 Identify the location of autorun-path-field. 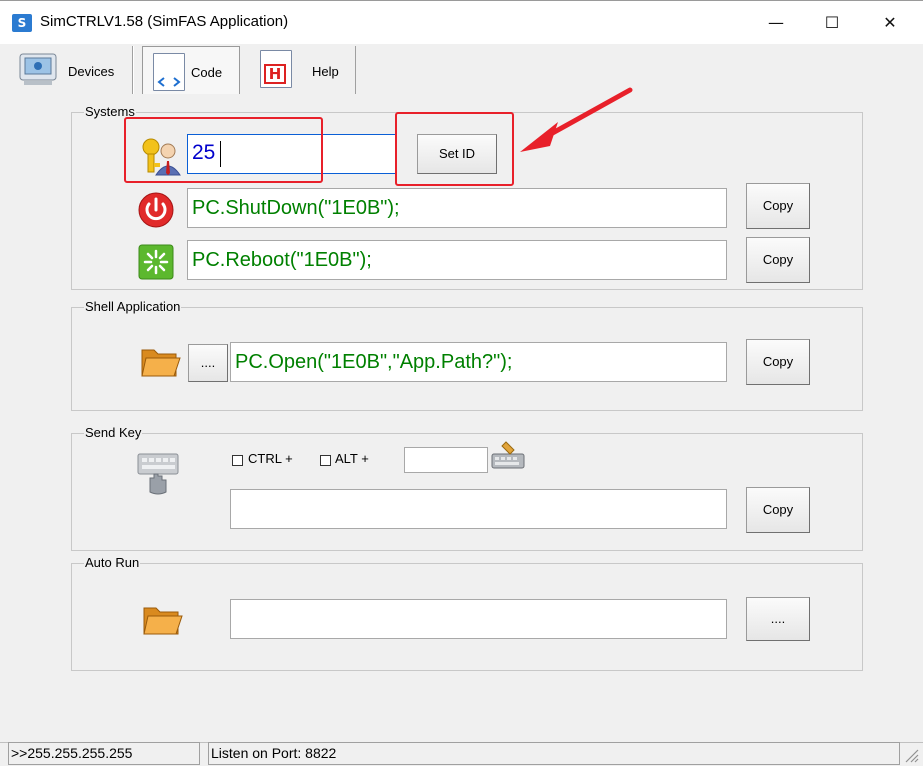
(478, 619).